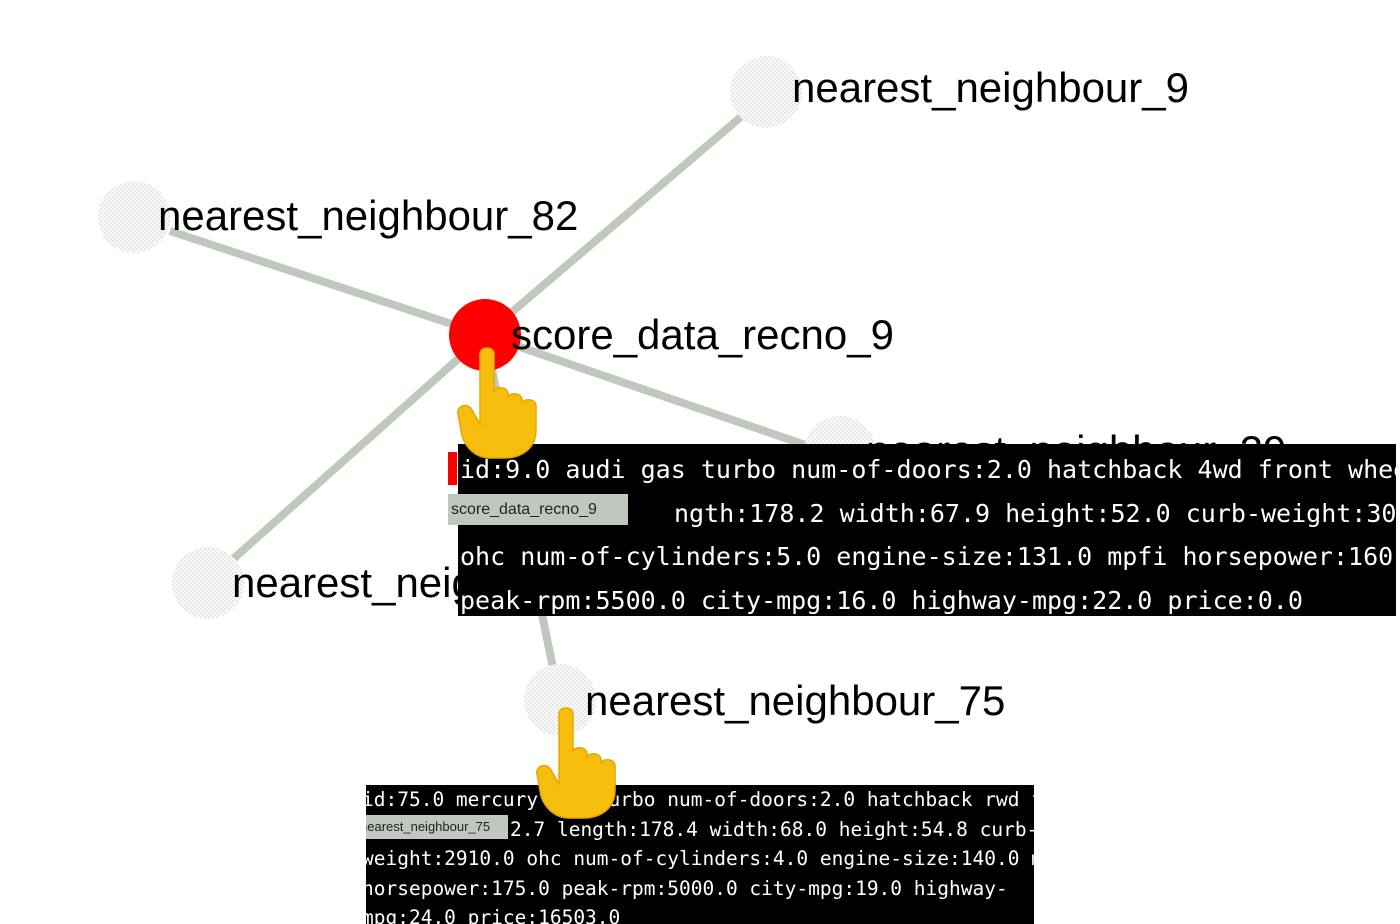 This screenshot has width=1400, height=924. What do you see at coordinates (702, 334) in the screenshot?
I see `label-score-data-recno-9: score_data_recno_9` at bounding box center [702, 334].